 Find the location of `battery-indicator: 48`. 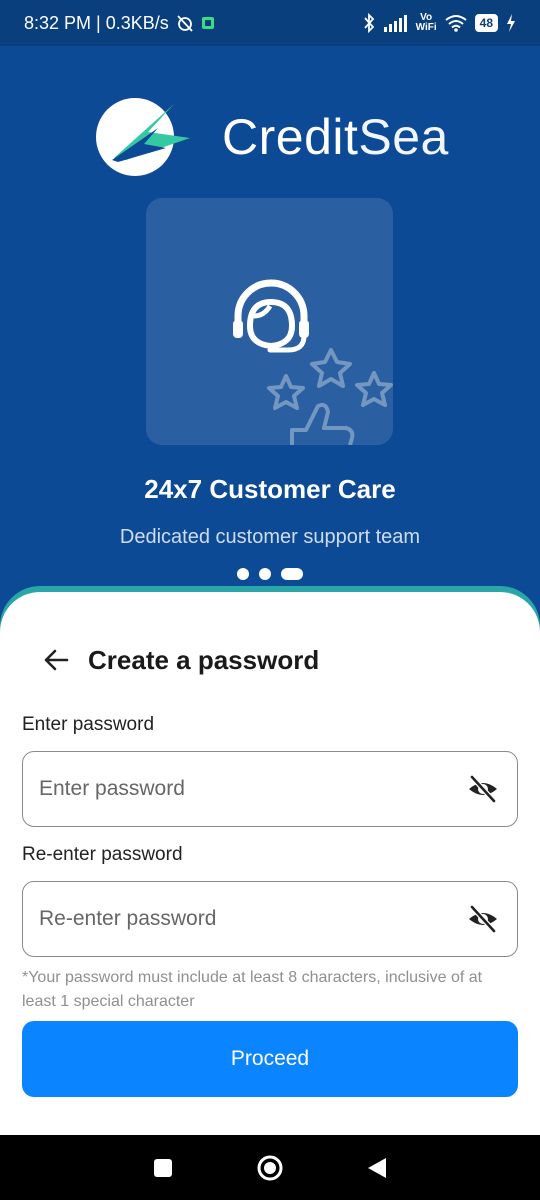

battery-indicator: 48 is located at coordinates (486, 23).